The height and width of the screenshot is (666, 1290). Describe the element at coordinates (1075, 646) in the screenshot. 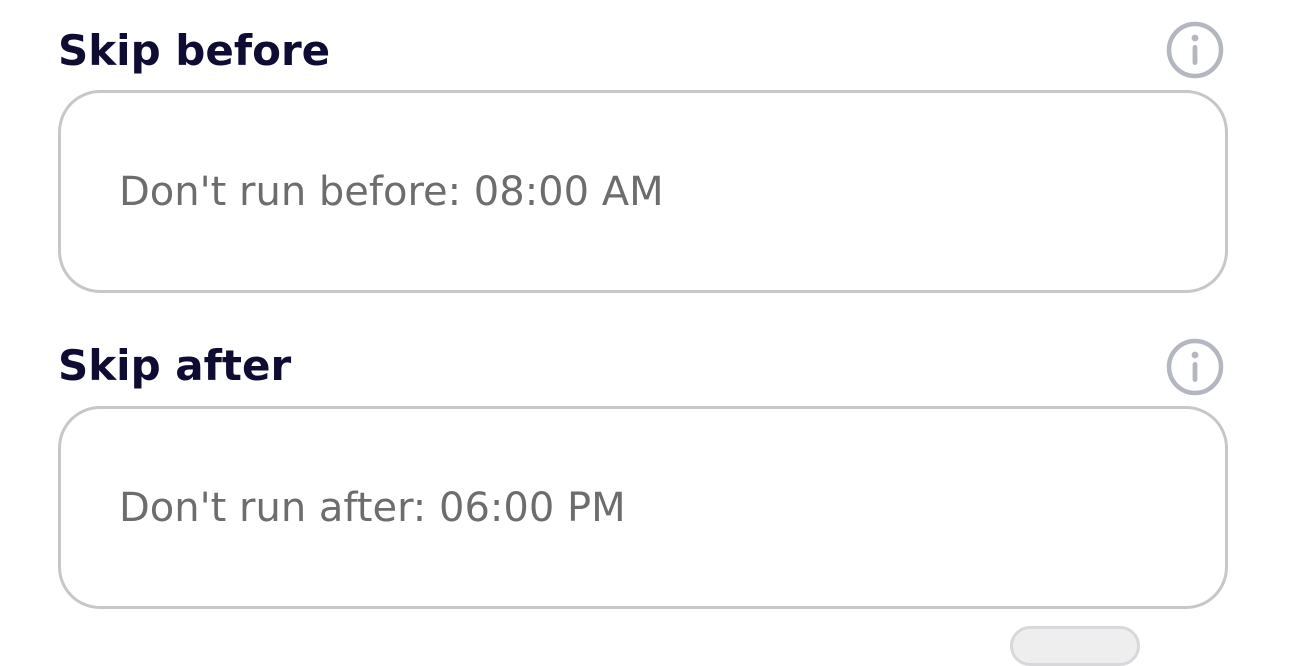

I see `toggle-switch` at that location.